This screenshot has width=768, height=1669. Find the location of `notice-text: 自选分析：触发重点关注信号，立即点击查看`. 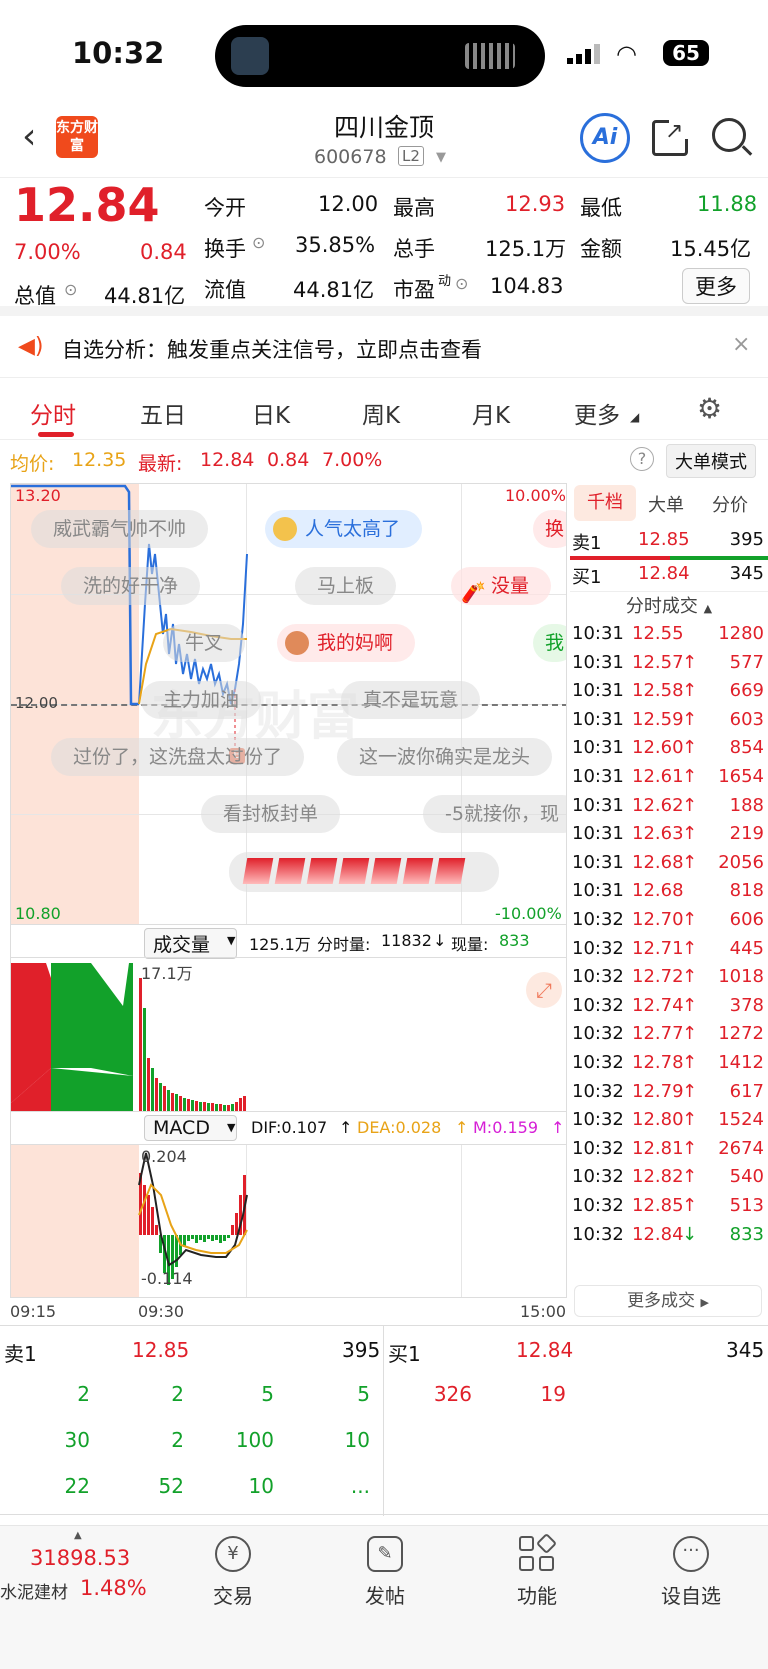

notice-text: 自选分析：触发重点关注信号，立即点击查看 is located at coordinates (272, 350).